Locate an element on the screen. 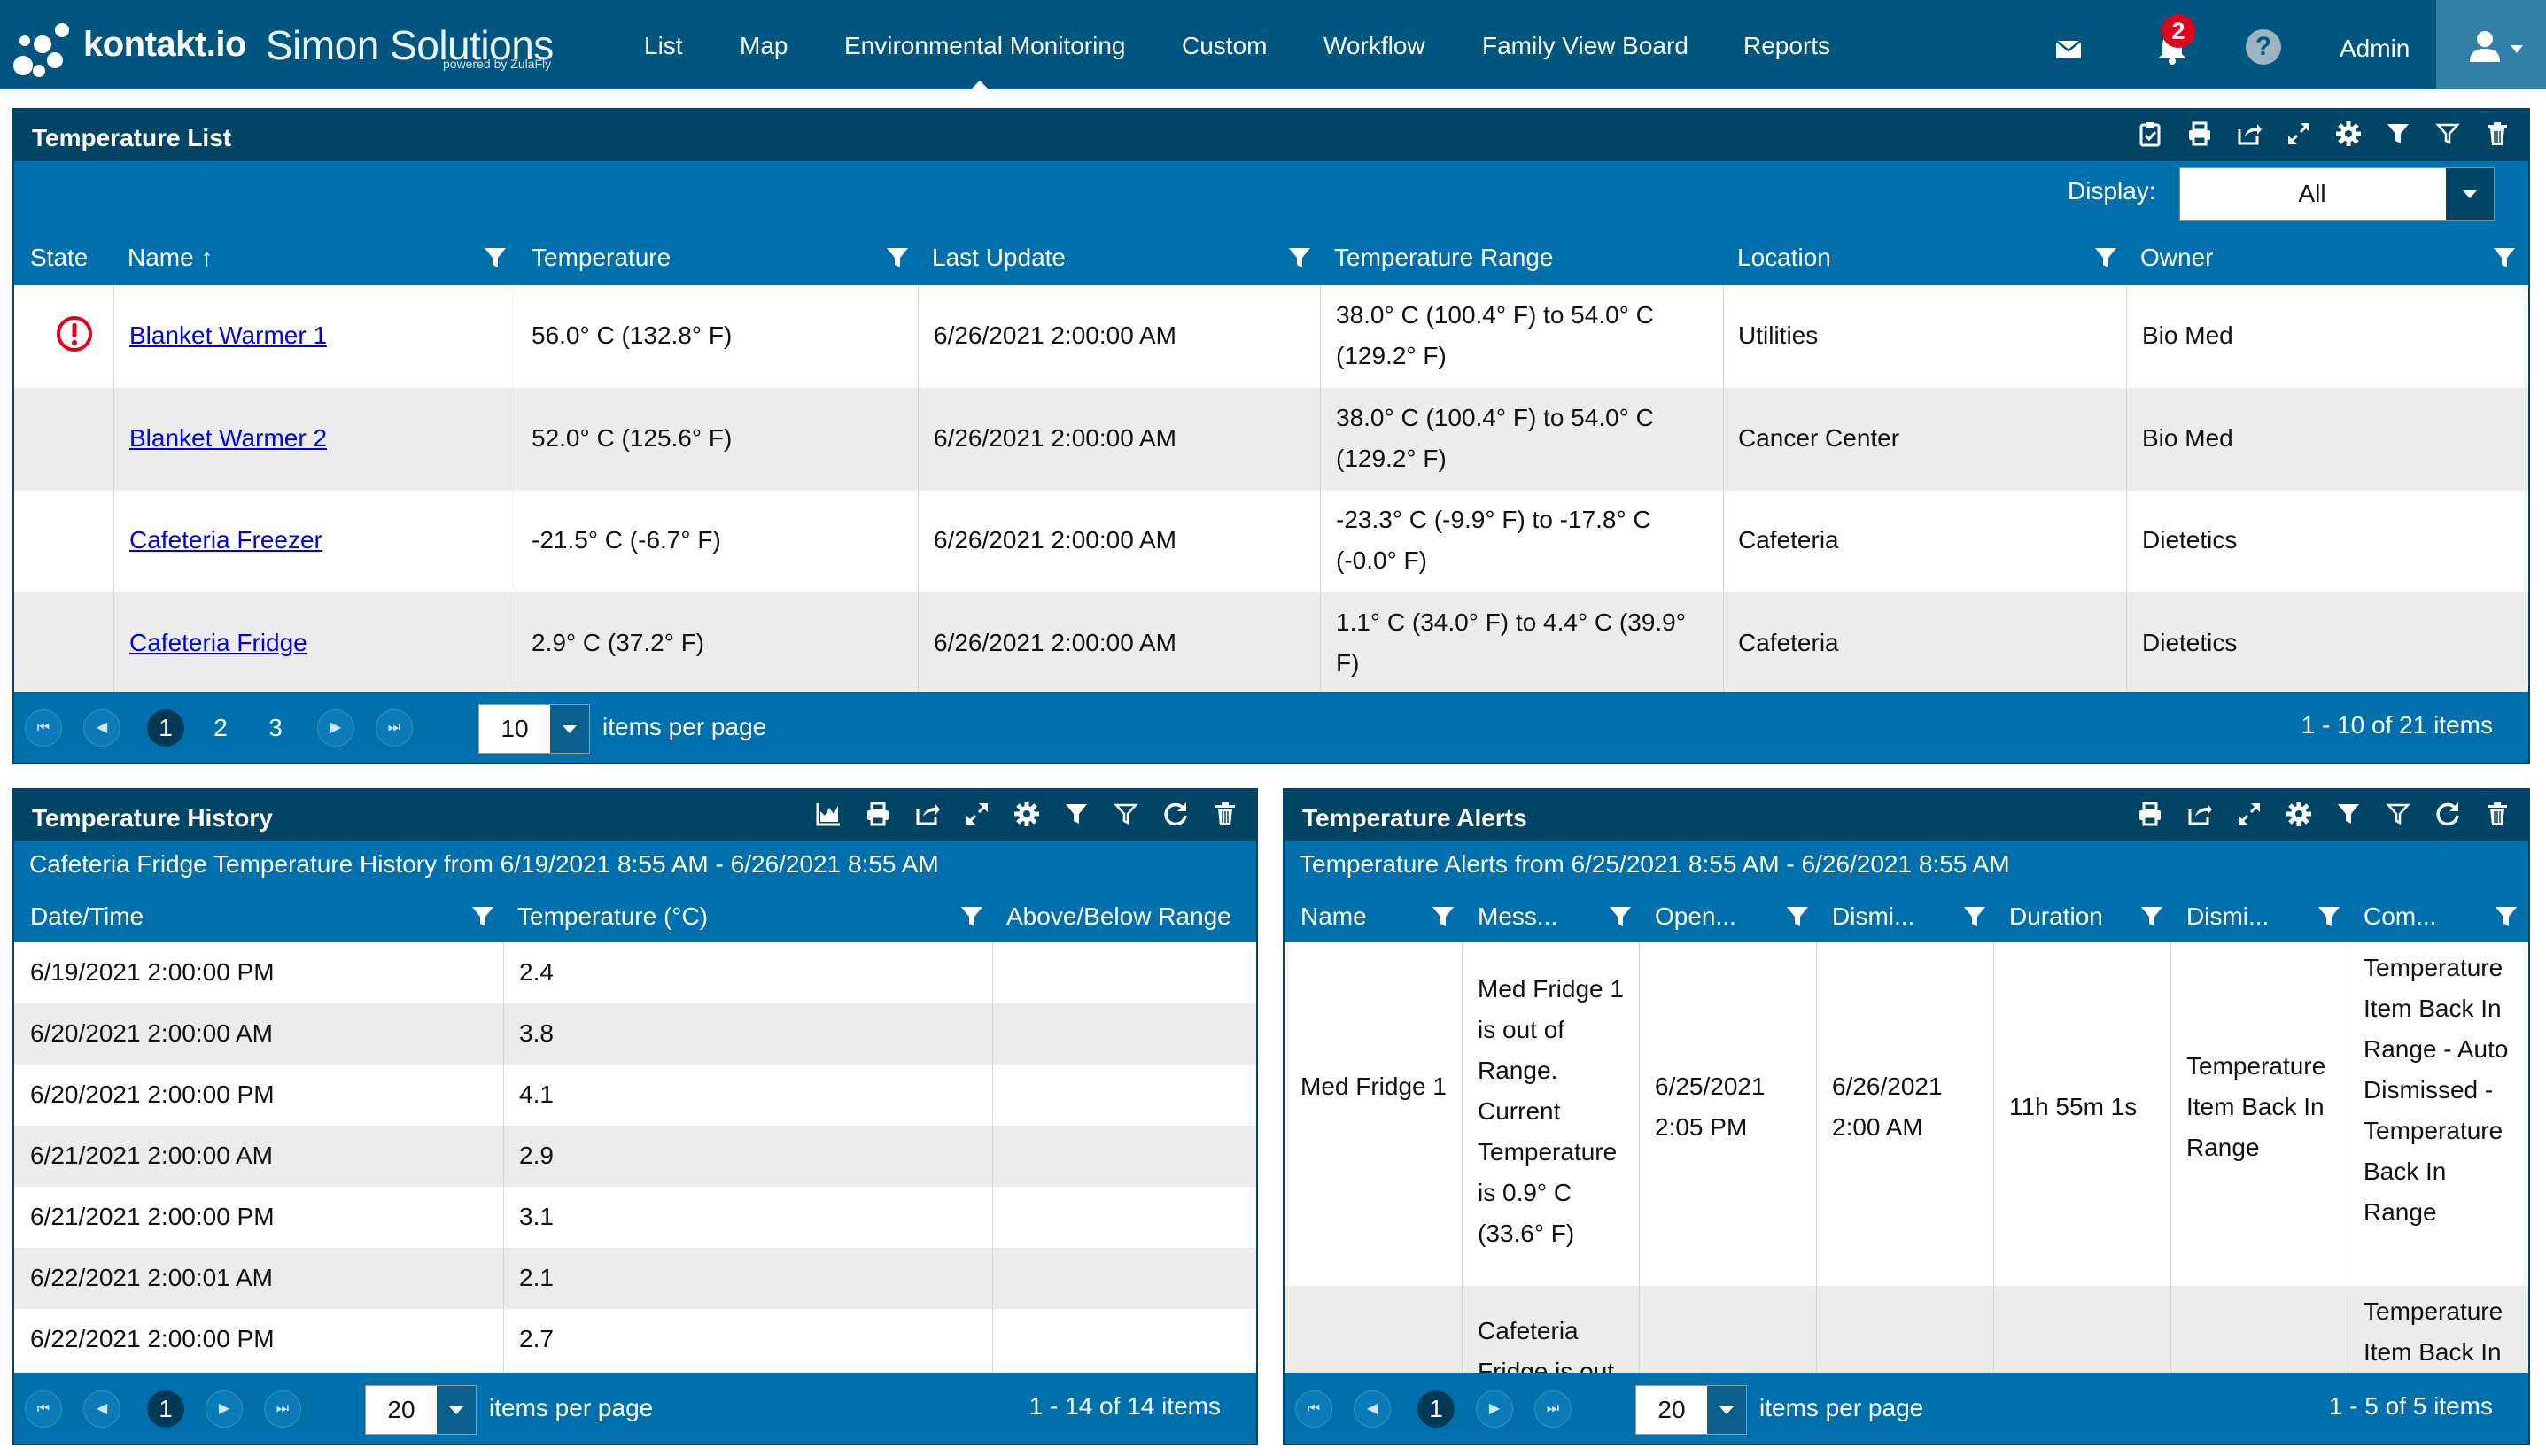  column-header-temperature: Temperature is located at coordinates (601, 257).